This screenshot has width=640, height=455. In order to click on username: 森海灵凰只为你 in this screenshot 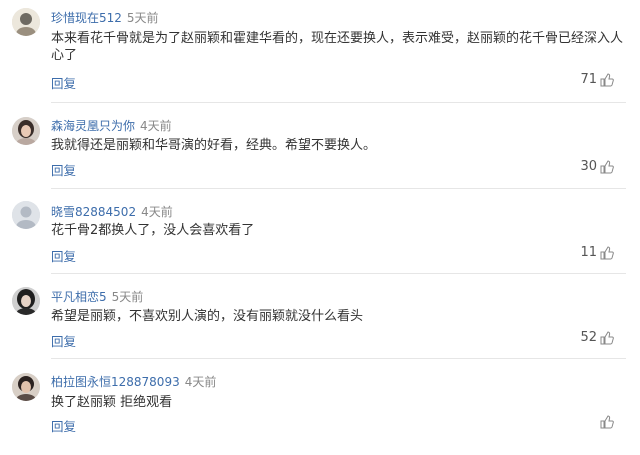, I will do `click(93, 126)`.